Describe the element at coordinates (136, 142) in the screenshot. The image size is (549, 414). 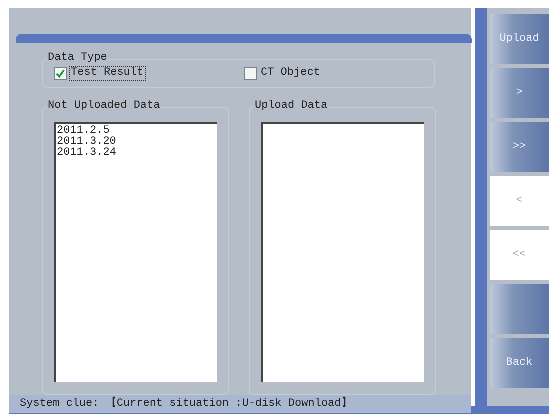
I see `list-item: 2011.3.20` at that location.